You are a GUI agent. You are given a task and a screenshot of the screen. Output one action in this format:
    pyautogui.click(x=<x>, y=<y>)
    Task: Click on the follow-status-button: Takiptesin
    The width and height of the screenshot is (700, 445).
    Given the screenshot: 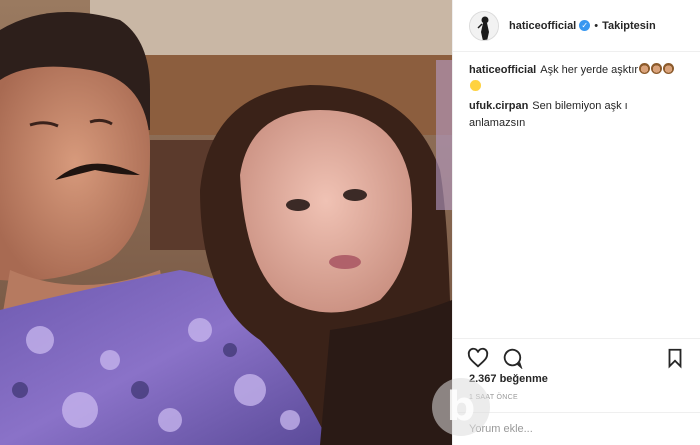 What is the action you would take?
    pyautogui.click(x=629, y=26)
    